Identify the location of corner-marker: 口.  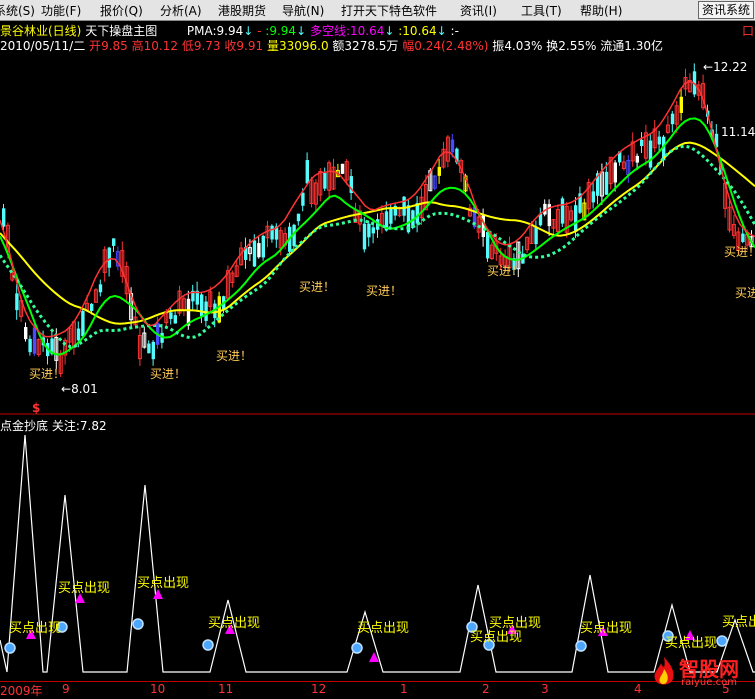
(748, 31).